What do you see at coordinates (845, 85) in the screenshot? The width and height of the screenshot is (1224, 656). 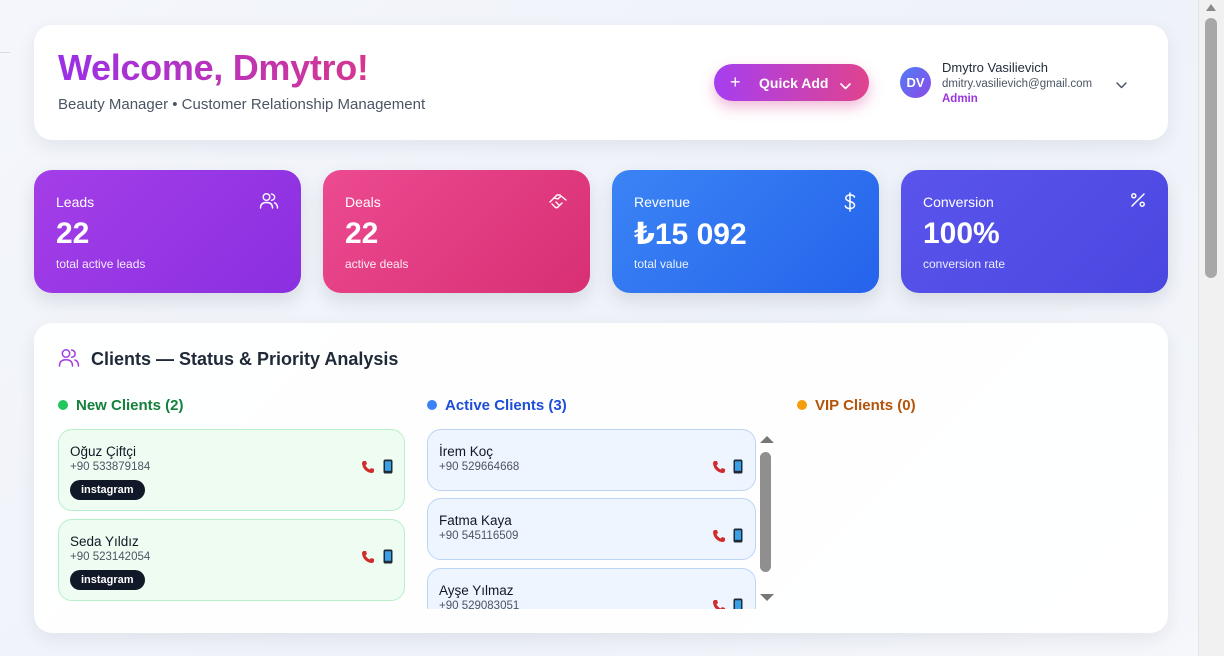 I see `chevron-down-icon` at bounding box center [845, 85].